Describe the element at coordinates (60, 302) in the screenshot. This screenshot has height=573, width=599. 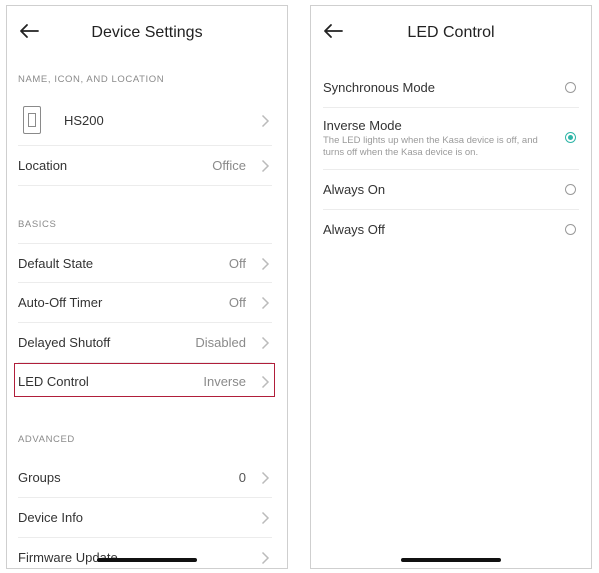
I see `auto-off-timer-label: Auto-Off Timer` at that location.